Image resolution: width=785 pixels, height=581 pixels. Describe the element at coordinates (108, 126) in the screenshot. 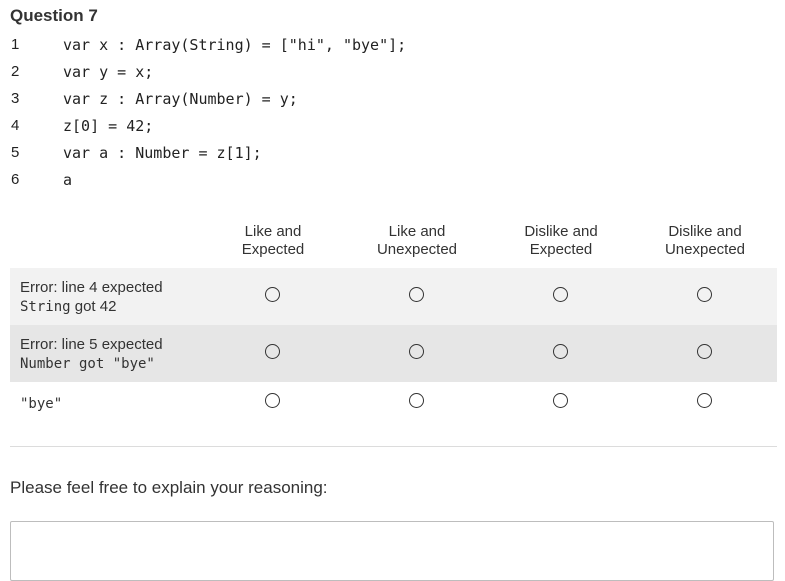

I see `code-text: z[0] = 42;` at that location.